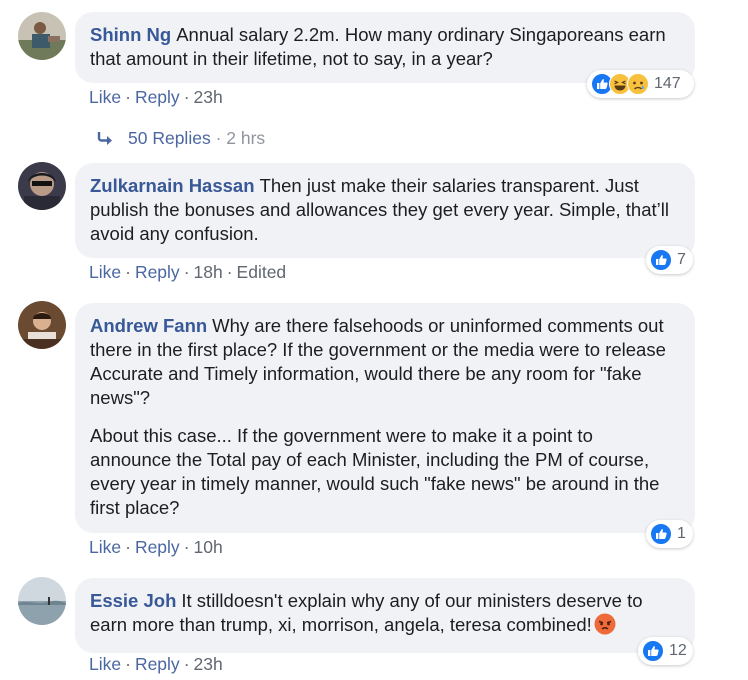 Image resolution: width=748 pixels, height=680 pixels. What do you see at coordinates (148, 325) in the screenshot?
I see `comment-author: Andrew Fann` at bounding box center [148, 325].